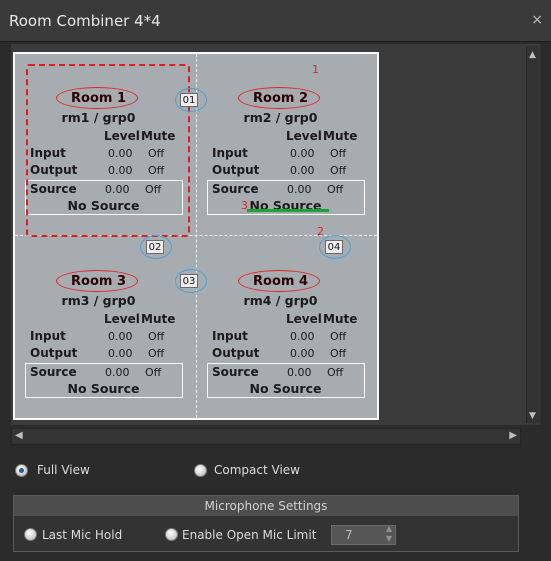  What do you see at coordinates (257, 470) in the screenshot?
I see `compact-view-label: Compact View` at bounding box center [257, 470].